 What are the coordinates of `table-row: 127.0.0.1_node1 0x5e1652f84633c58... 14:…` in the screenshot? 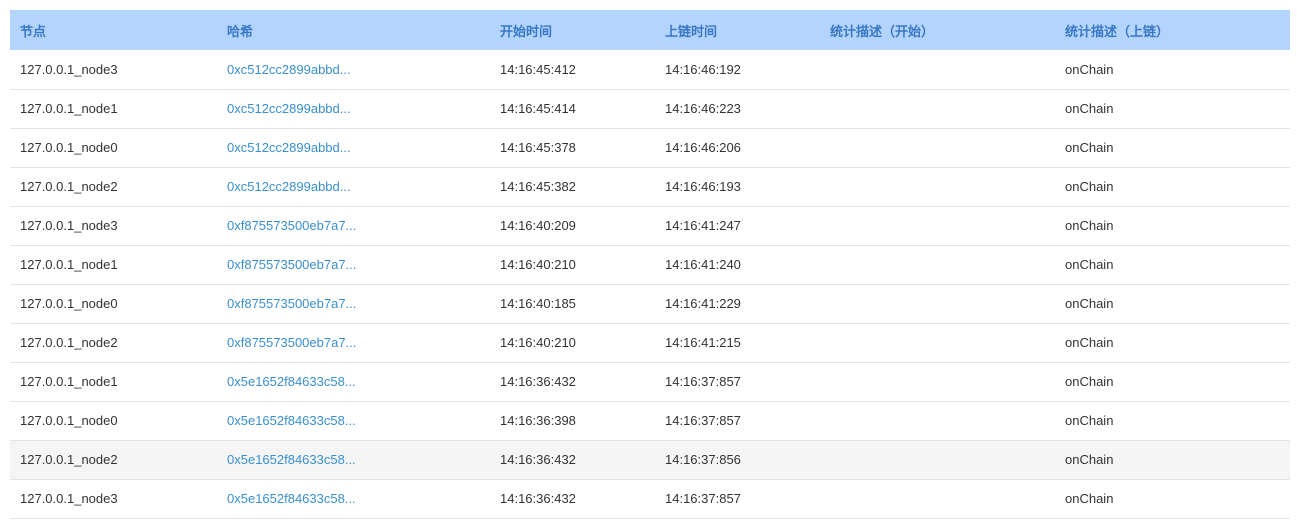 It's located at (650, 381).